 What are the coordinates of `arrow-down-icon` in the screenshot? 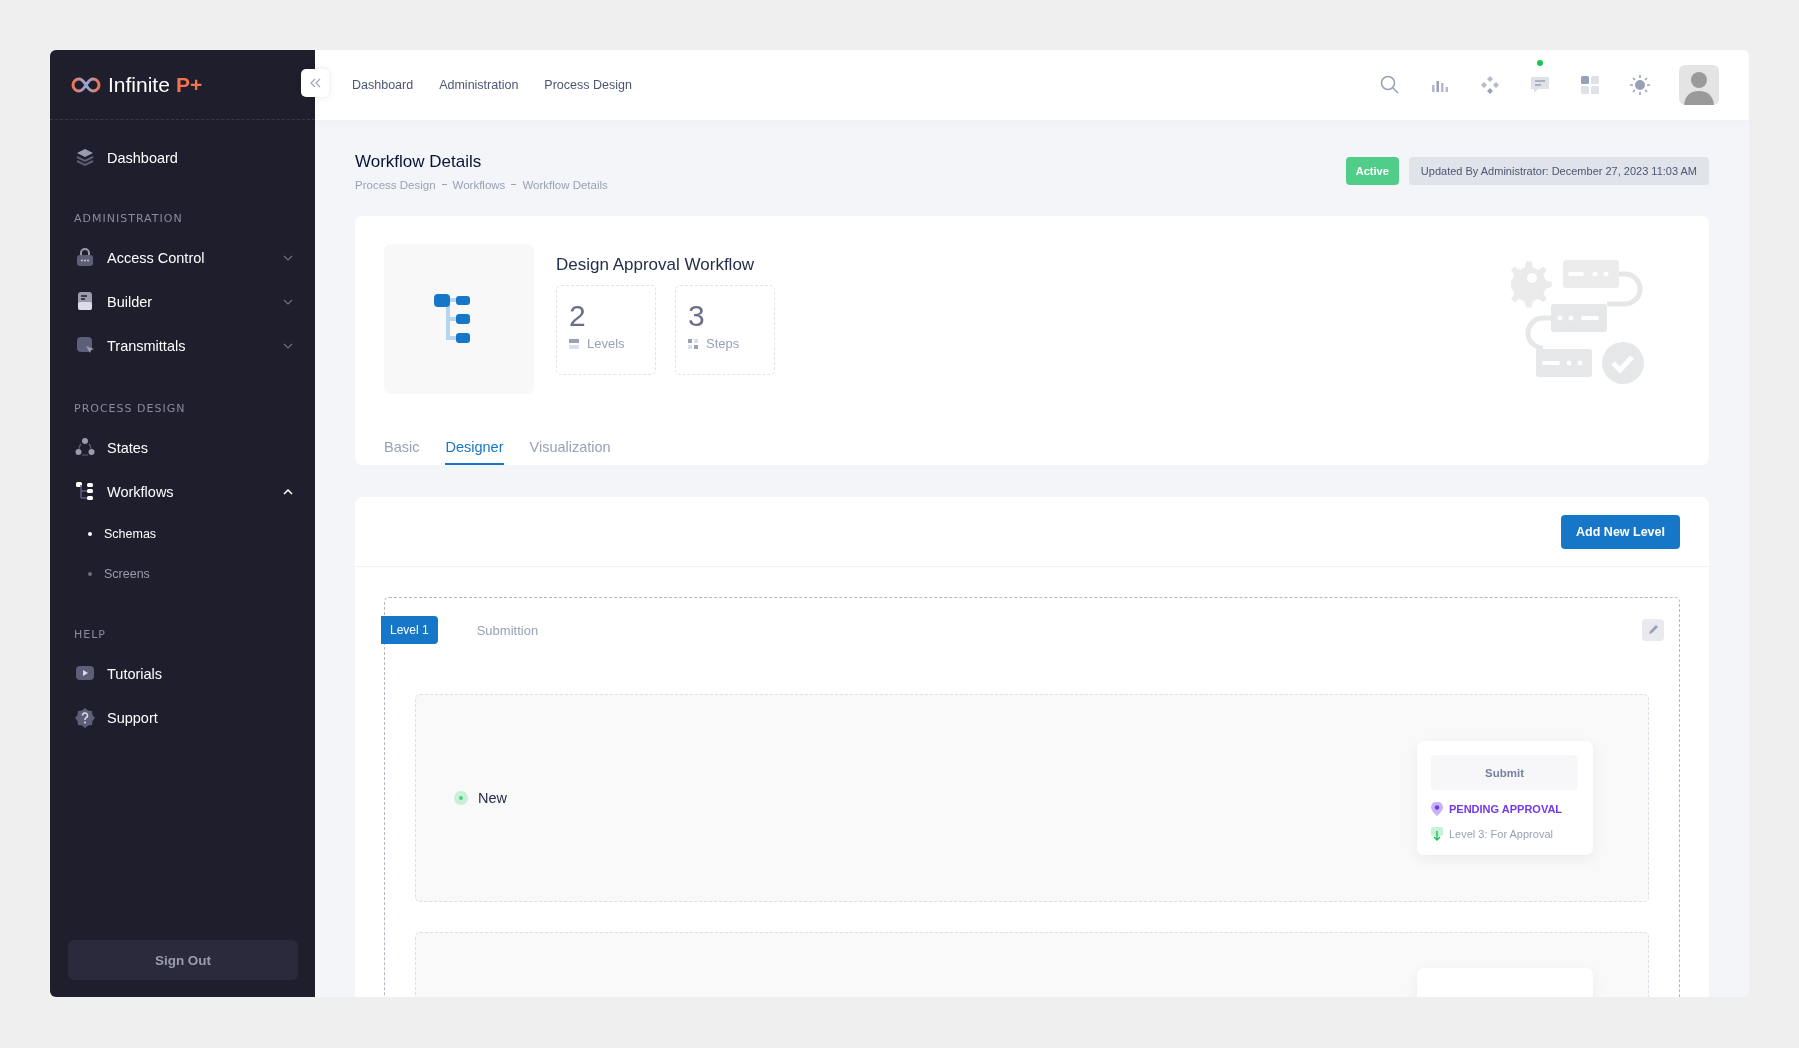 It's located at (1437, 834).